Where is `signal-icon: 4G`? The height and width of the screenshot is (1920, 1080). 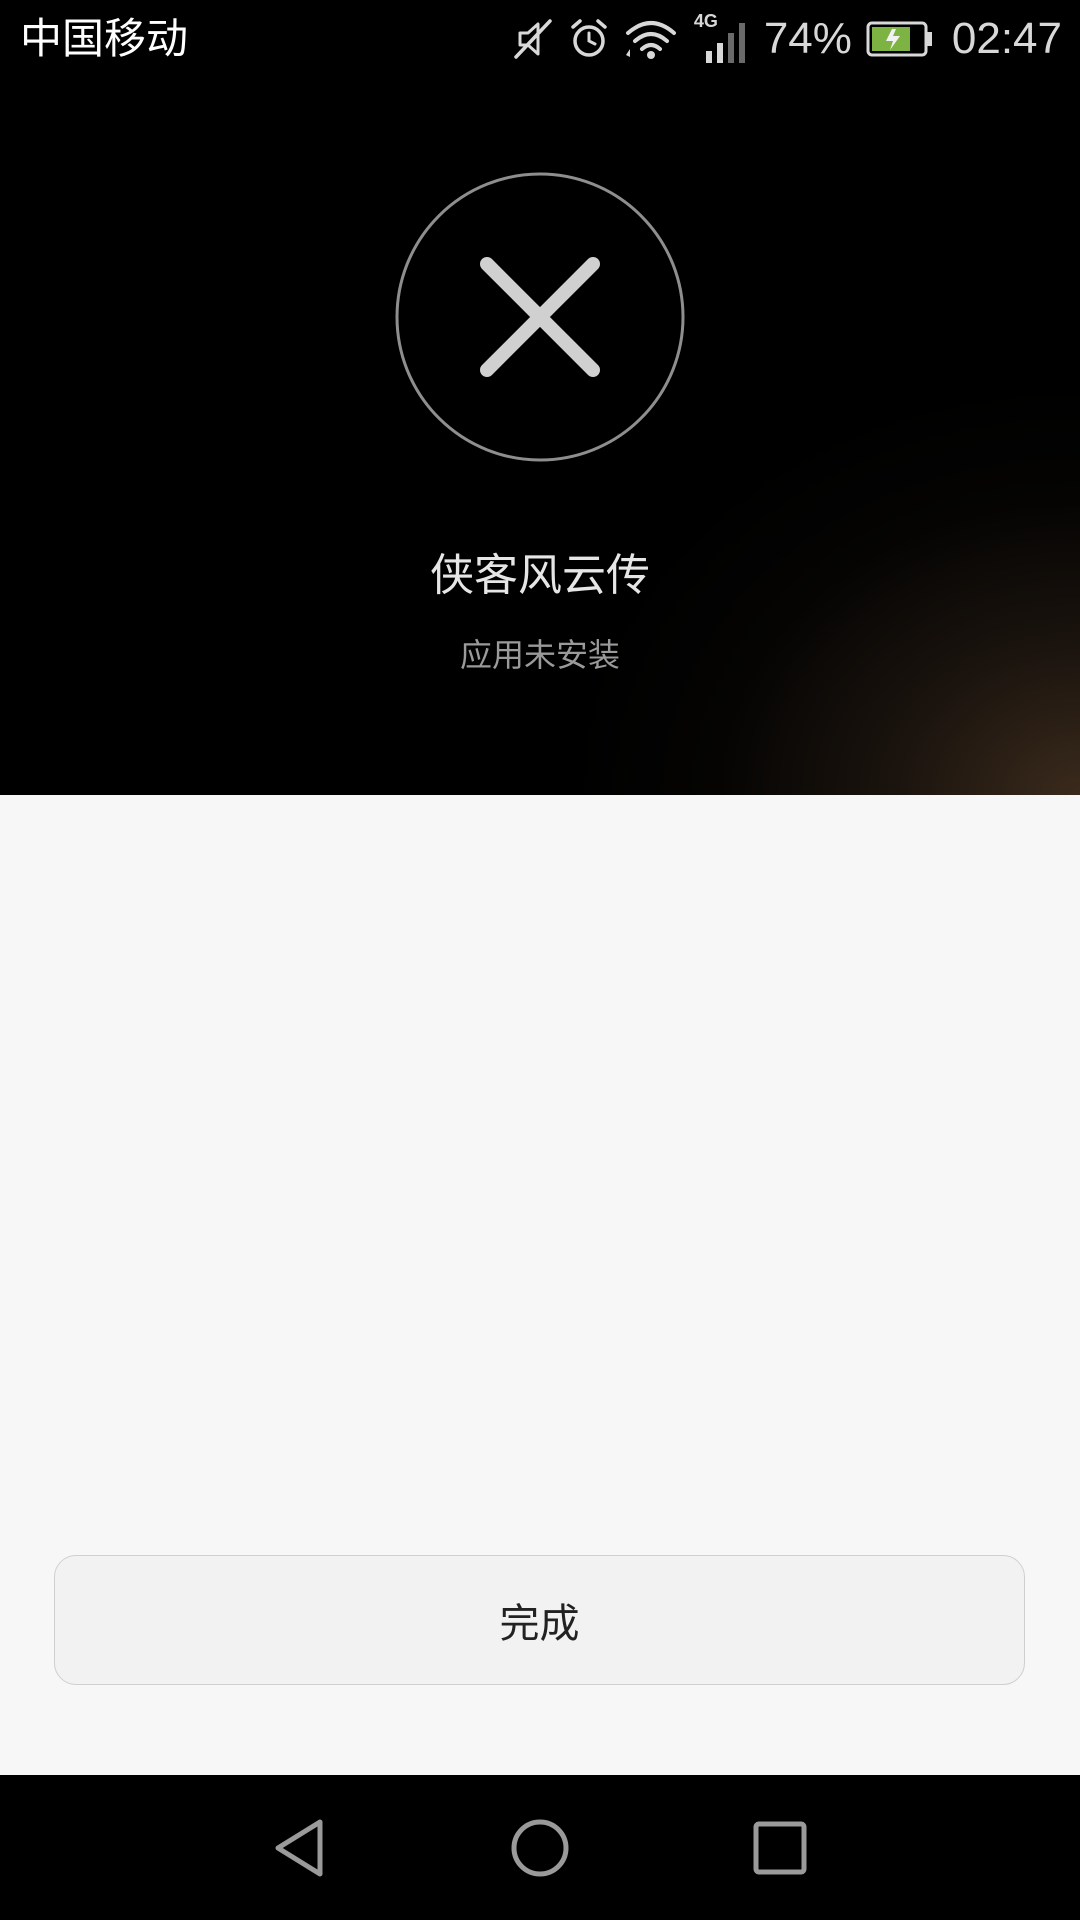
signal-icon: 4G is located at coordinates (721, 39).